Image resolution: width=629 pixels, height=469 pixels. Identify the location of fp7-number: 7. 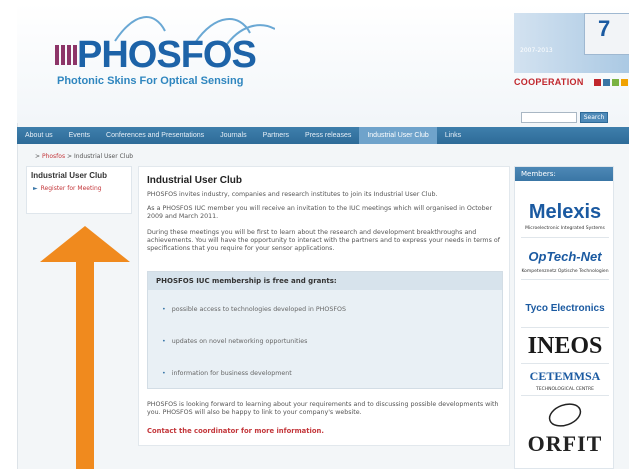
(604, 28).